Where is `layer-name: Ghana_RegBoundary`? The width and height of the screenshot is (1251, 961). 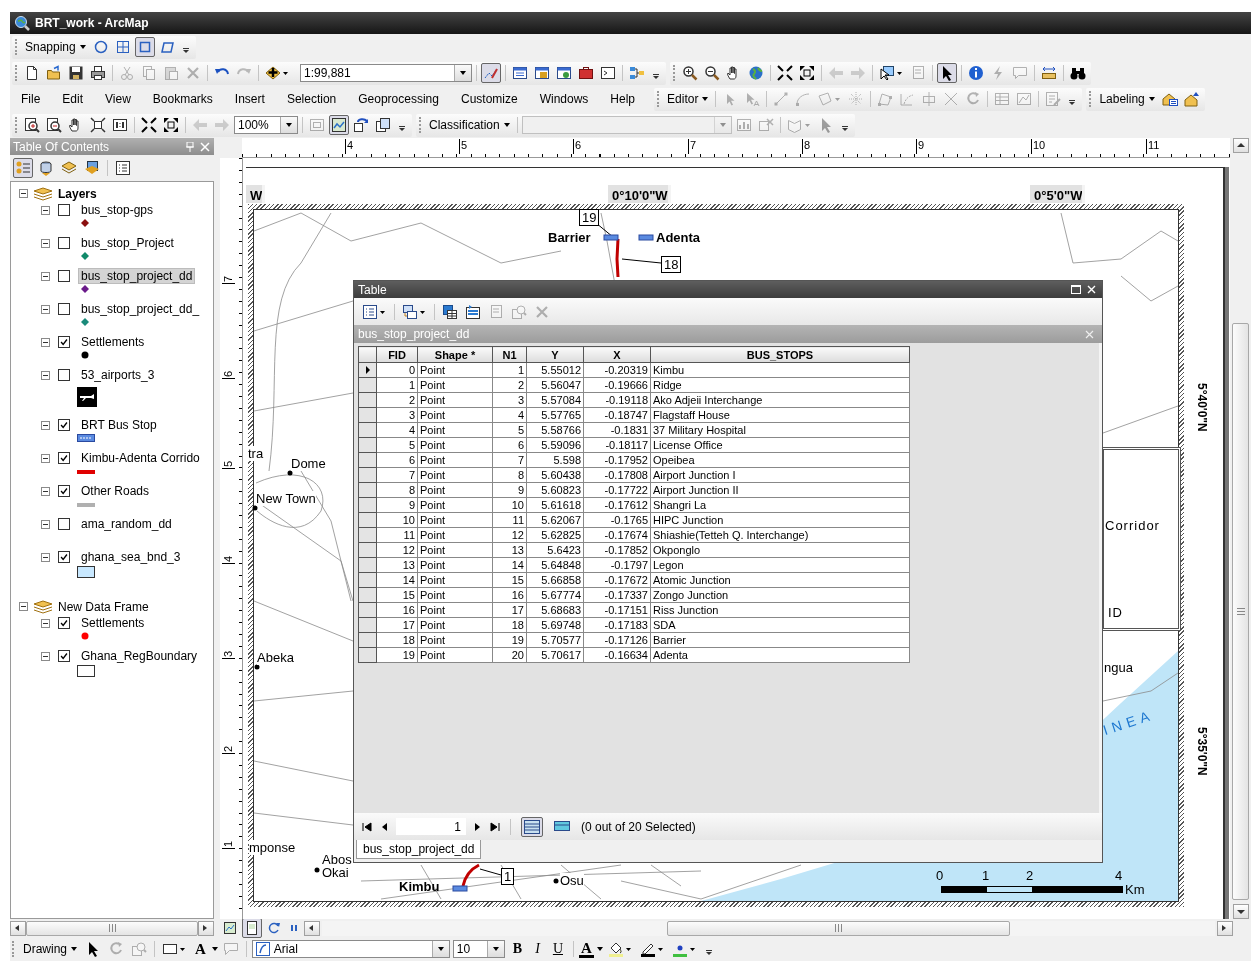
layer-name: Ghana_RegBoundary is located at coordinates (139, 656).